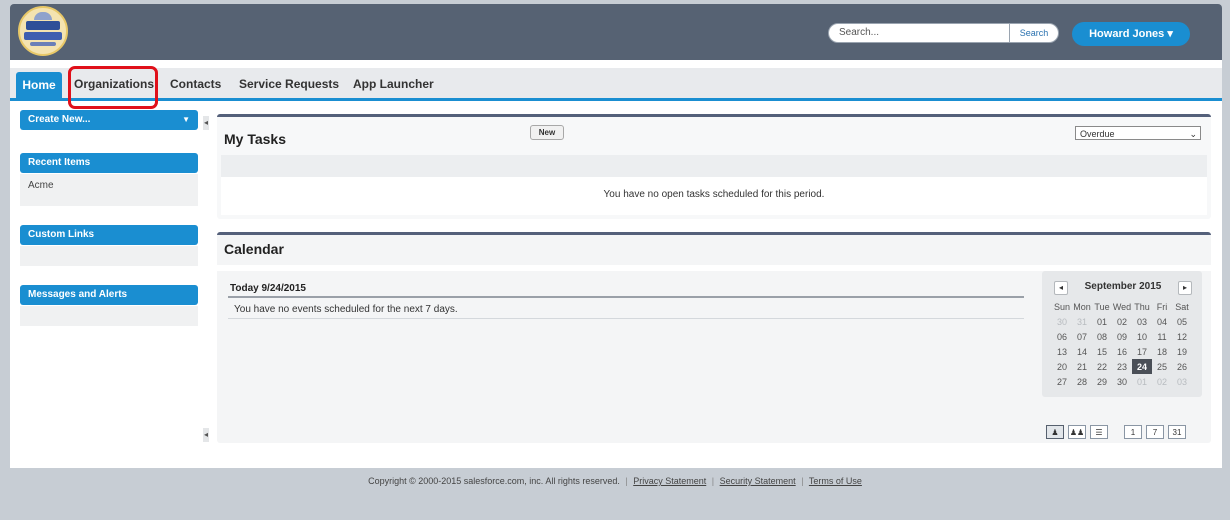 The width and height of the screenshot is (1230, 520). I want to click on chevron-left-icon: ◂, so click(1060, 287).